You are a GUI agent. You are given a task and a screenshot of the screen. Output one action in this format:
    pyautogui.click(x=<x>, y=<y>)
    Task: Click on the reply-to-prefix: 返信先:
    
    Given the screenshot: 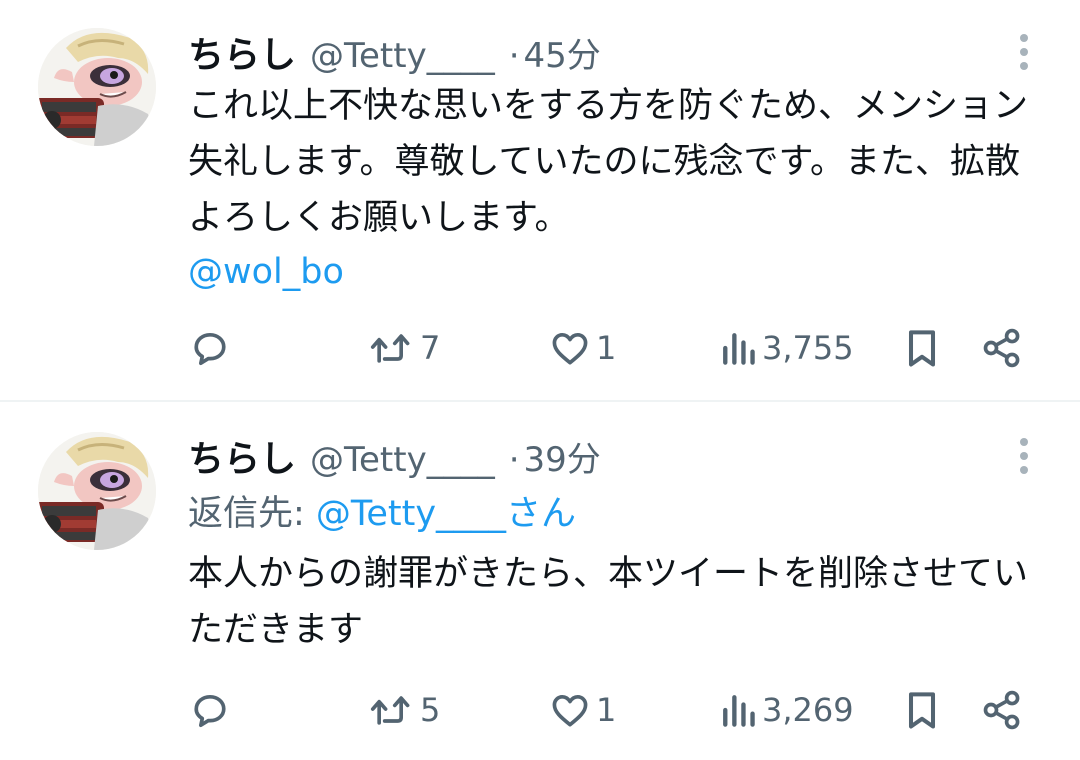 What is the action you would take?
    pyautogui.click(x=252, y=514)
    